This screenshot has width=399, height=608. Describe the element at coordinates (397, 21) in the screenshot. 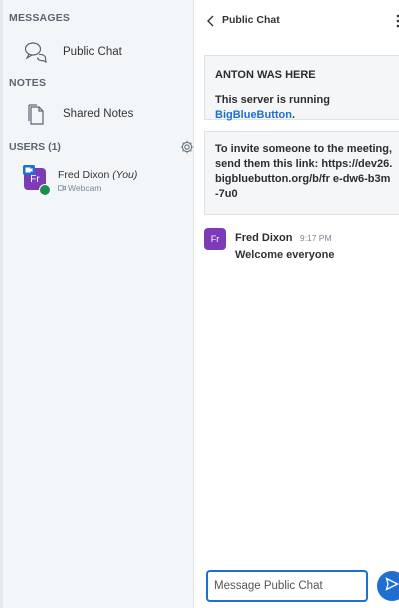

I see `more-options-icon` at that location.